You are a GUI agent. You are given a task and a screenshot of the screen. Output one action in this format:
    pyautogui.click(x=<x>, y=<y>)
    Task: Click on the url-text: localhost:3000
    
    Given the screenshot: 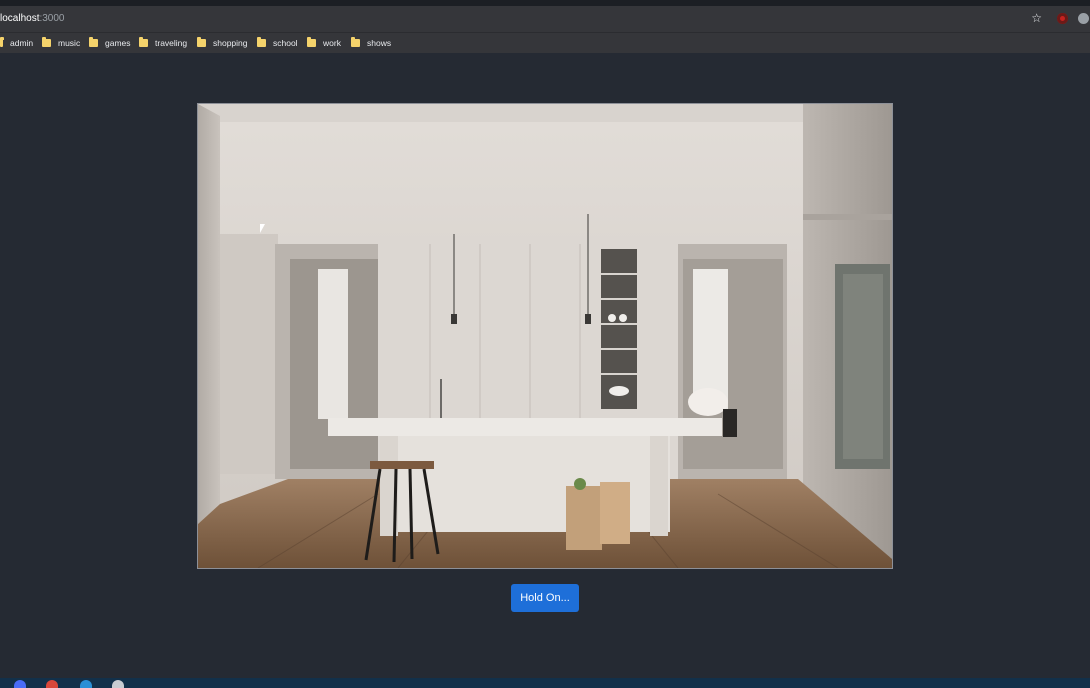 What is the action you would take?
    pyautogui.click(x=32, y=18)
    